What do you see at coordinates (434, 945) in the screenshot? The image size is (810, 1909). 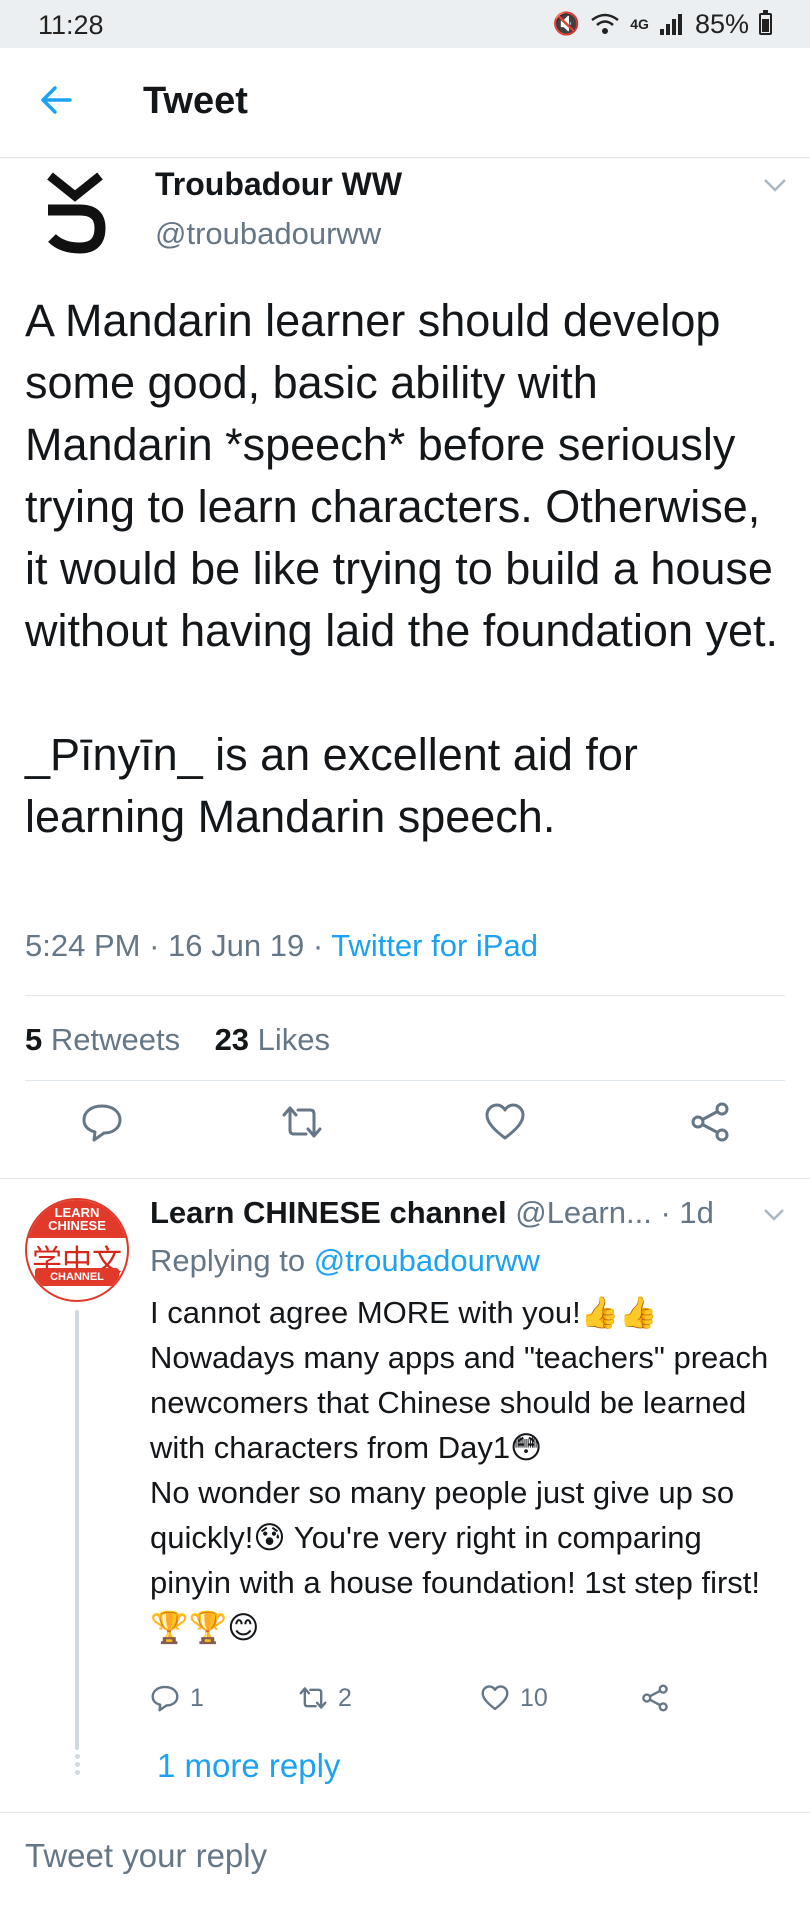 I see `tweet-source-link: Twitter for iPad` at bounding box center [434, 945].